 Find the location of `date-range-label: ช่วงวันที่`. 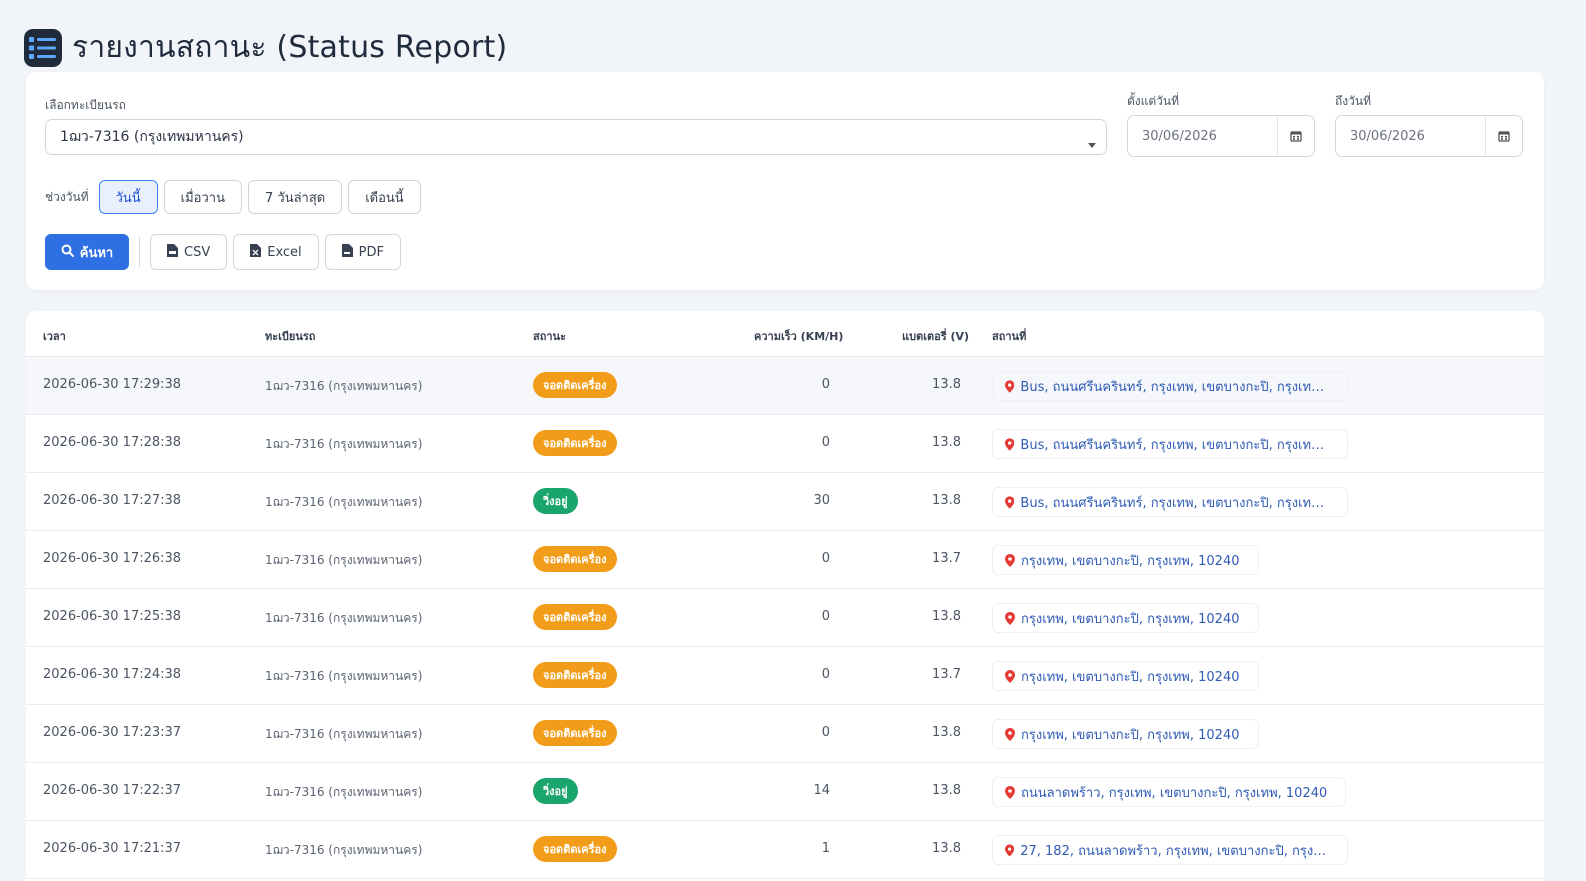

date-range-label: ช่วงวันที่ is located at coordinates (67, 196).